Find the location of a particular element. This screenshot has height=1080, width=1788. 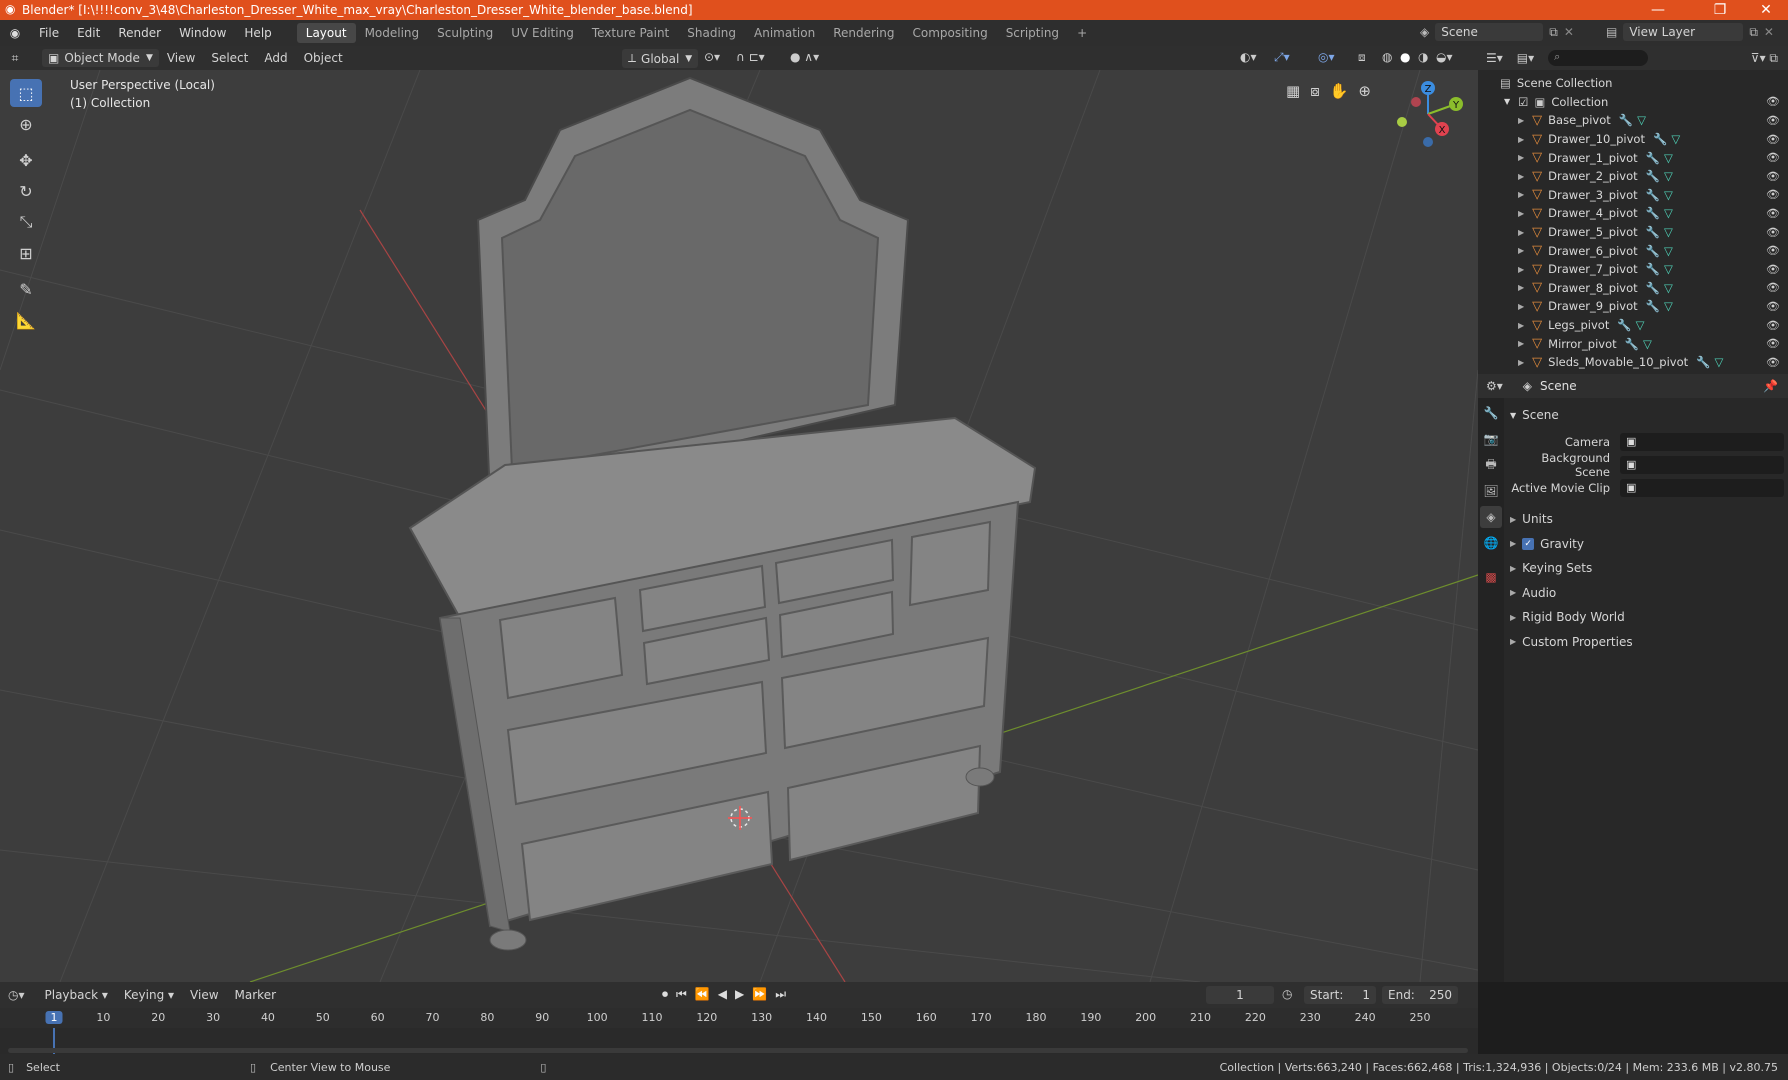

scene-selector: ◈ Scene ⧉ ✕ is located at coordinates (1497, 32).